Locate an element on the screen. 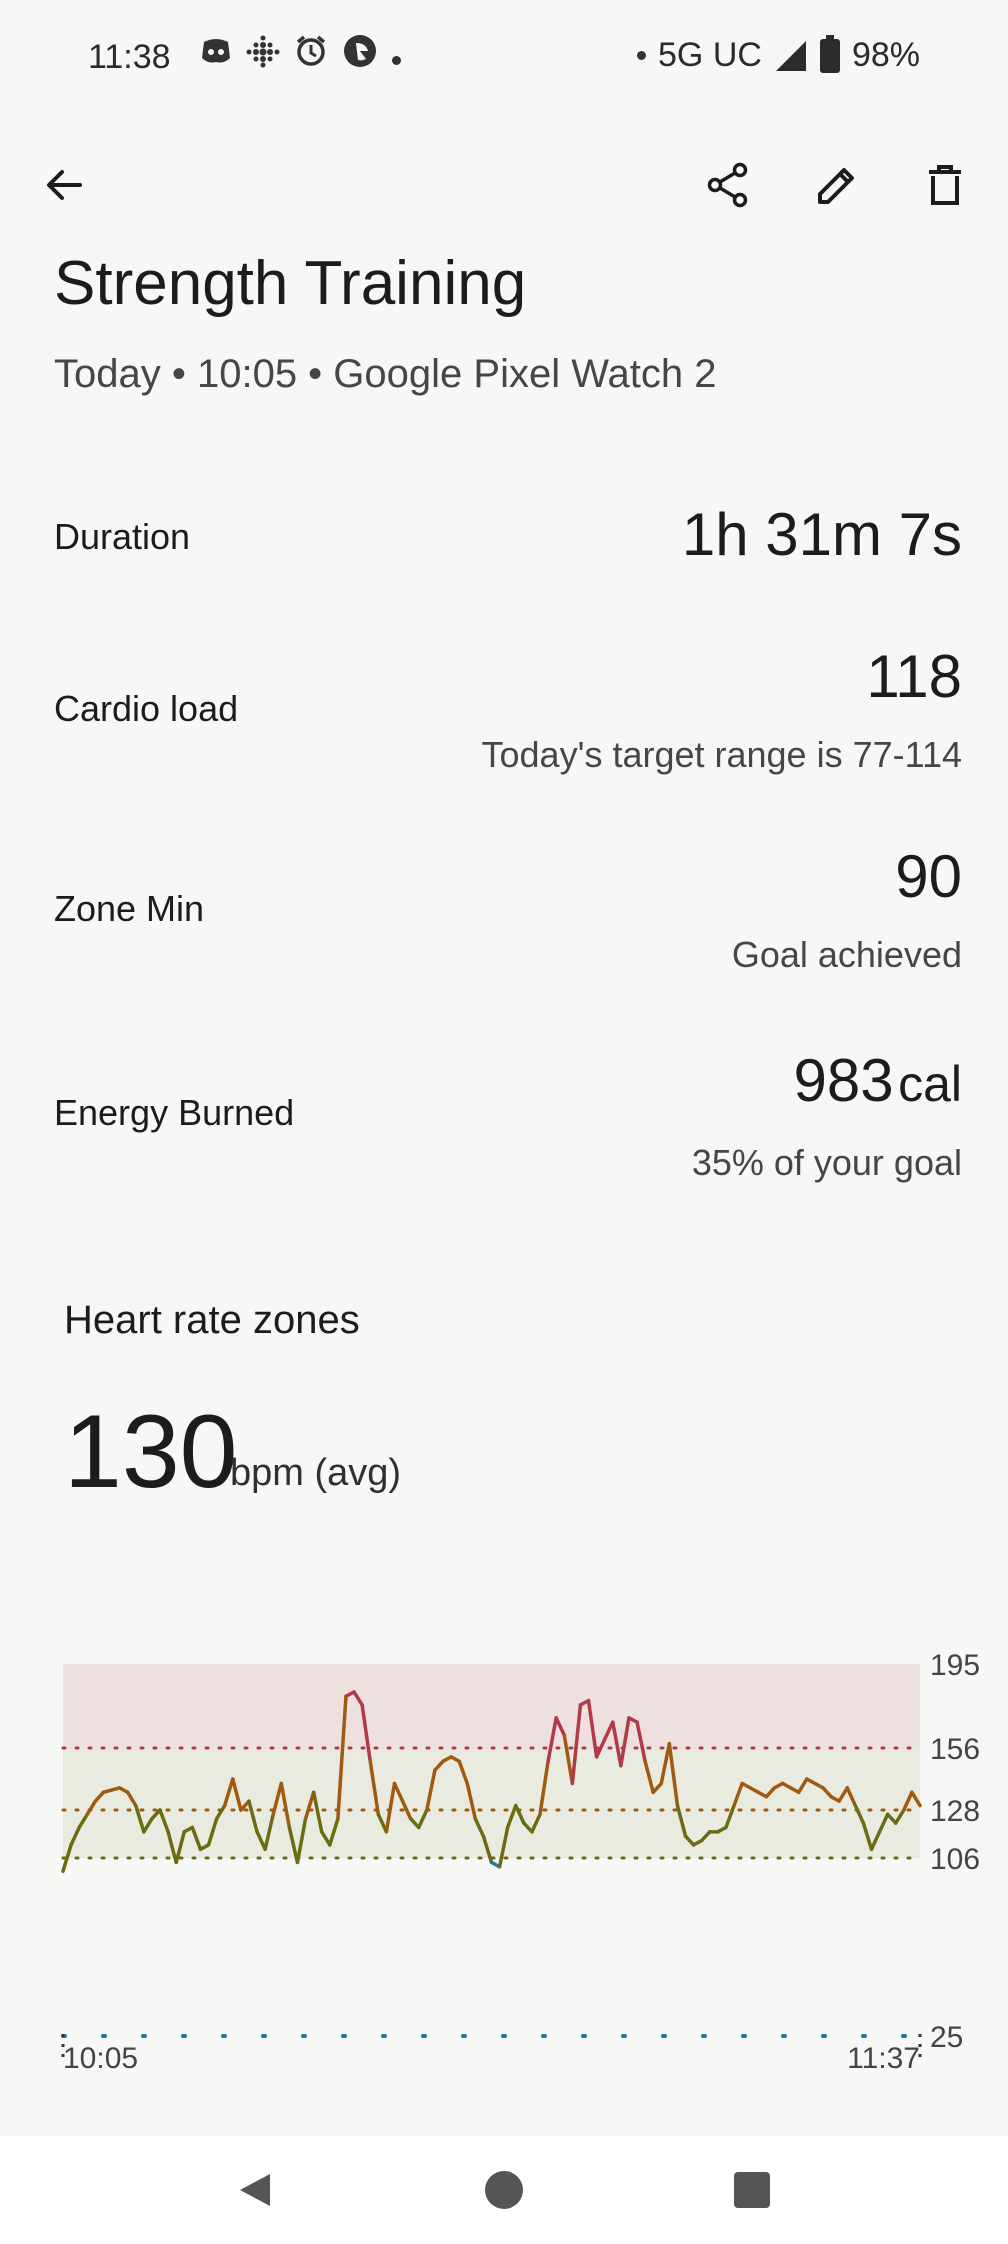  heart-rate-avg-unit: bpm (avg) is located at coordinates (316, 1473).